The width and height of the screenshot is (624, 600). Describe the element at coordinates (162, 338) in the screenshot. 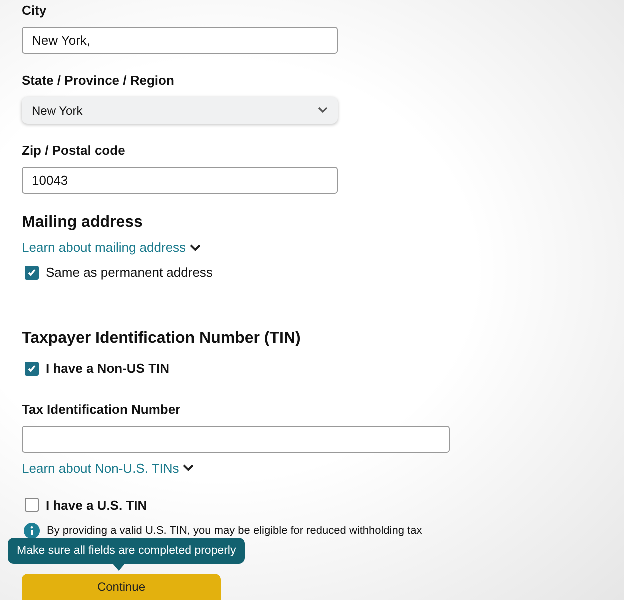

I see `section-heading: Taxpayer Identification Number (TIN)` at that location.